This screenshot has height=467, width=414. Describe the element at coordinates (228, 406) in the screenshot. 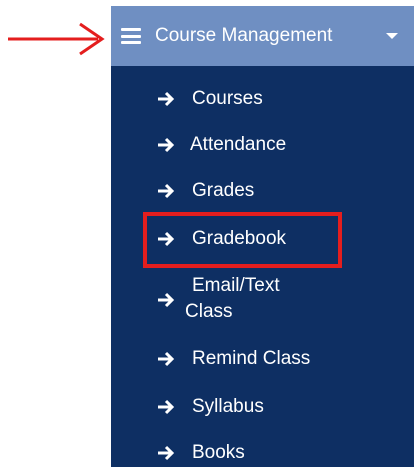

I see `menu-item-label: Syllabus` at that location.